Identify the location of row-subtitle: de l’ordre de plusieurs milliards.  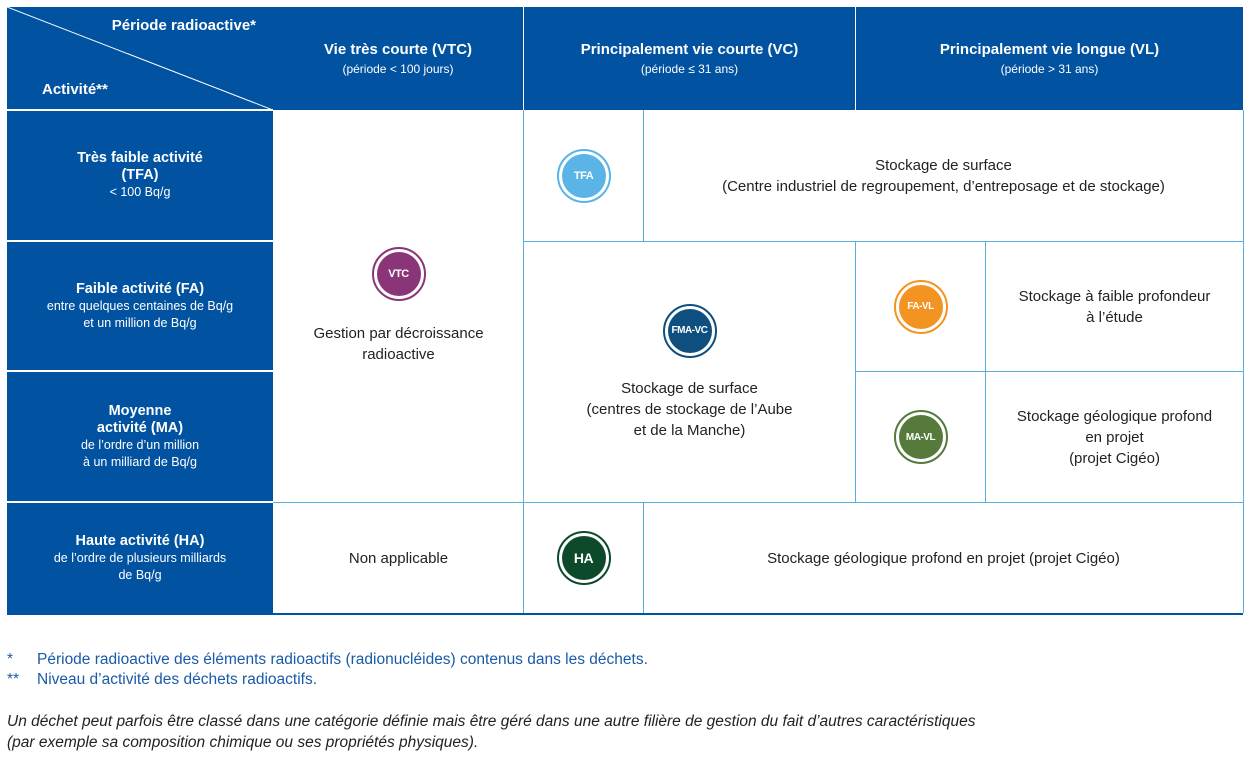
(140, 557).